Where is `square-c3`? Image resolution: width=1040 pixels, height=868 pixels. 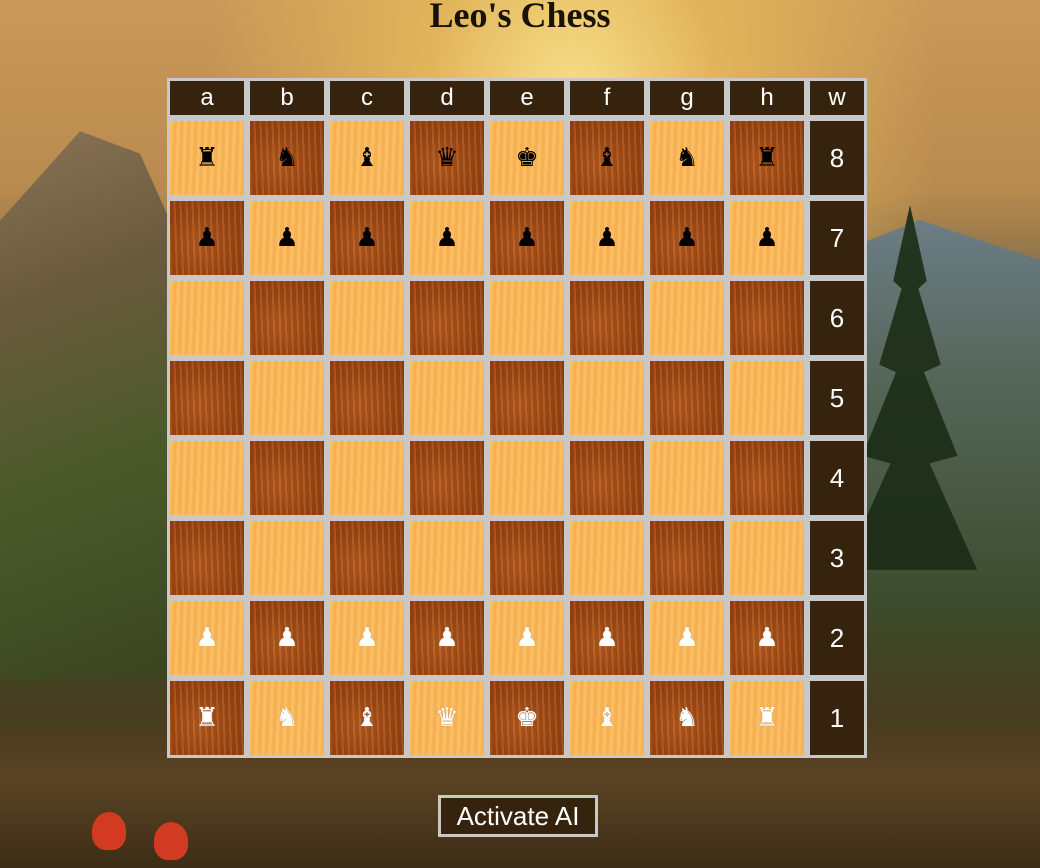 square-c3 is located at coordinates (367, 558).